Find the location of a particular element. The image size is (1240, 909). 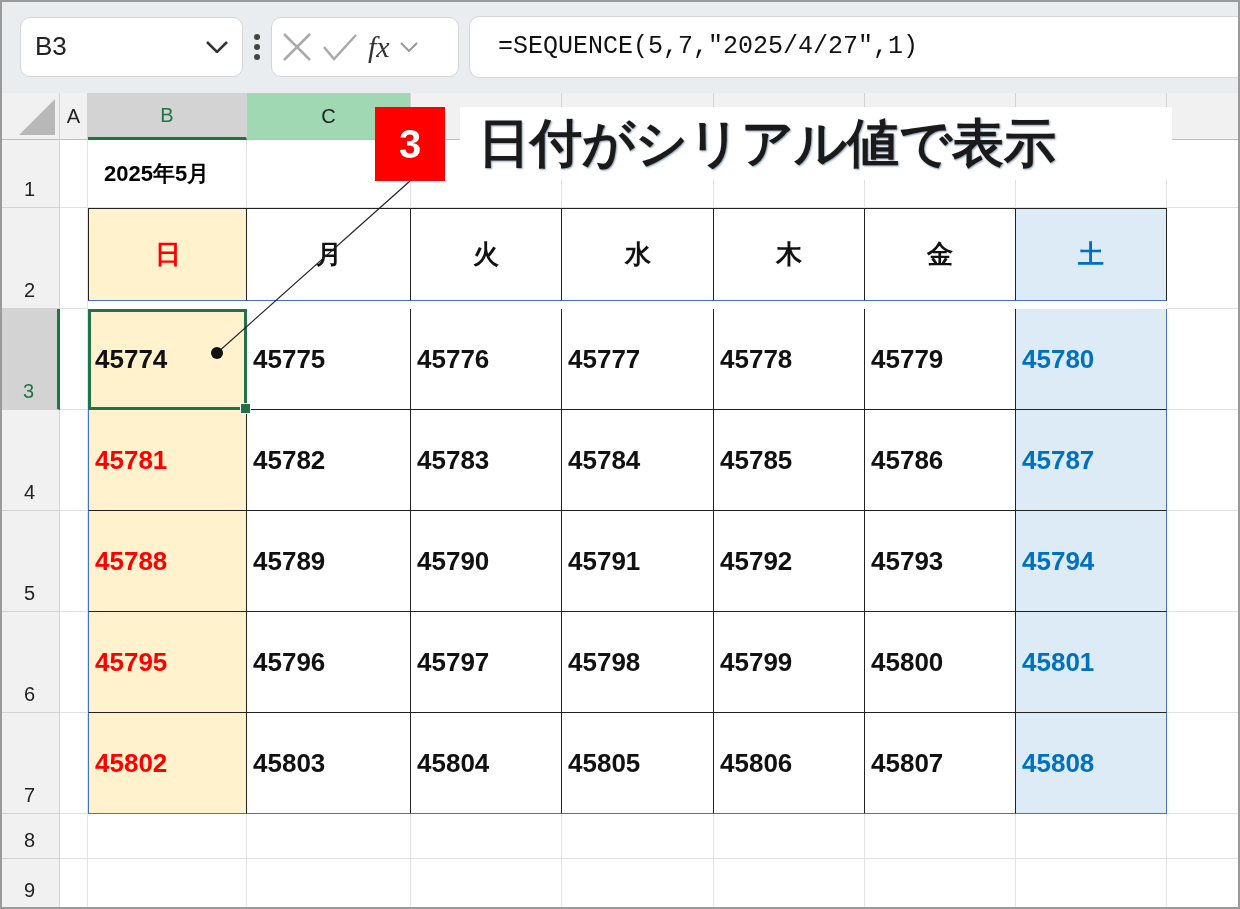

date-cell: 45782 is located at coordinates (329, 460).